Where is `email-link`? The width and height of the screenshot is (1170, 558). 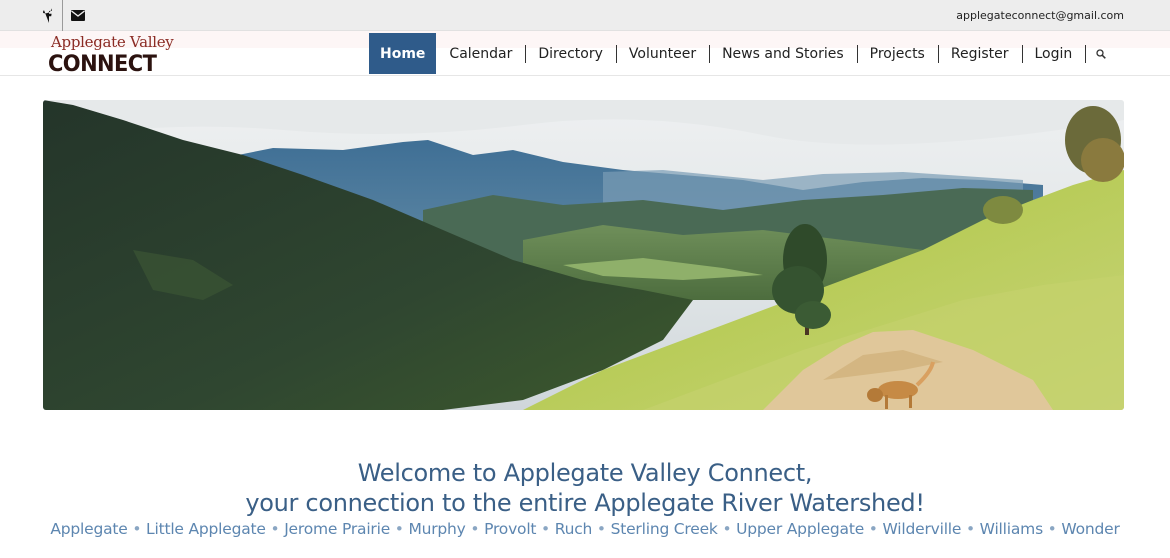
email-link is located at coordinates (78, 15).